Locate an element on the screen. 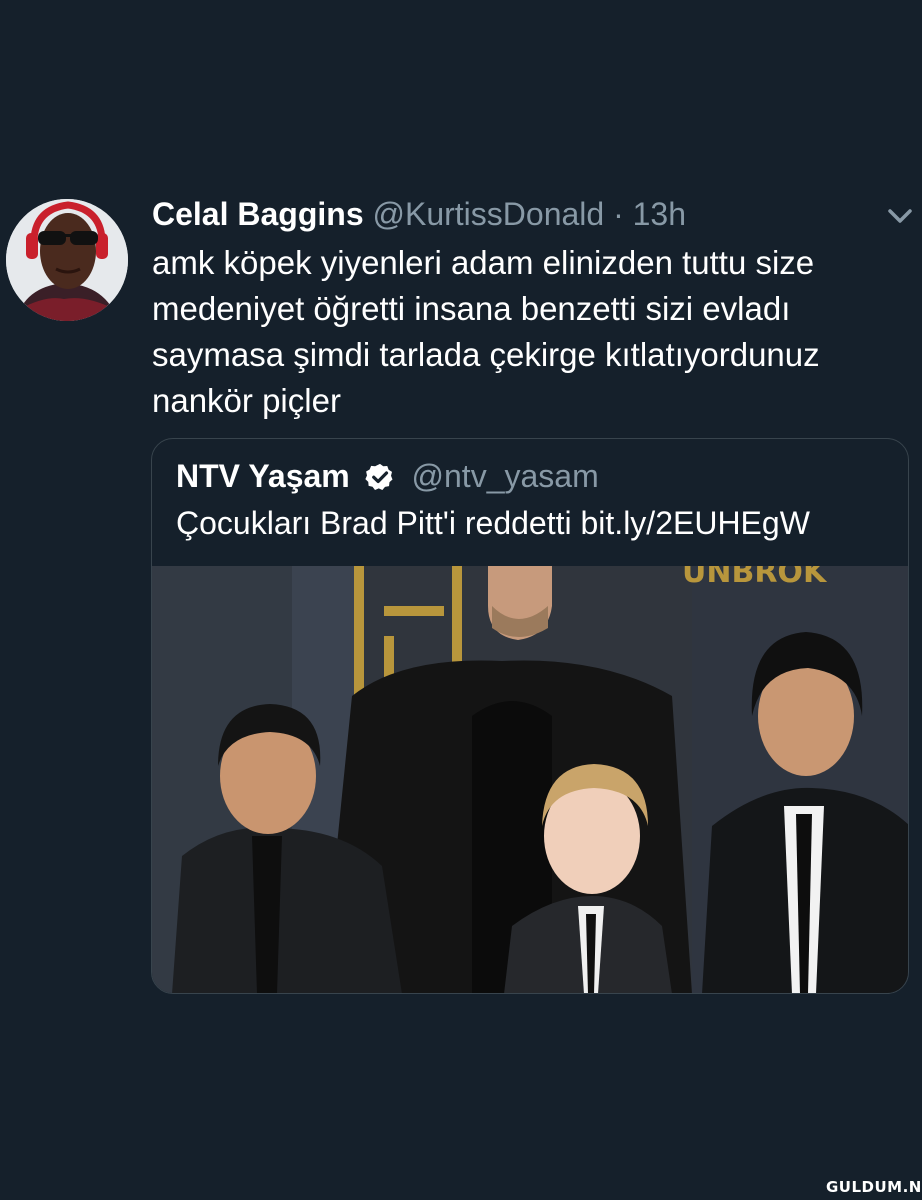 The image size is (922, 1200). avatar-photo is located at coordinates (67, 260).